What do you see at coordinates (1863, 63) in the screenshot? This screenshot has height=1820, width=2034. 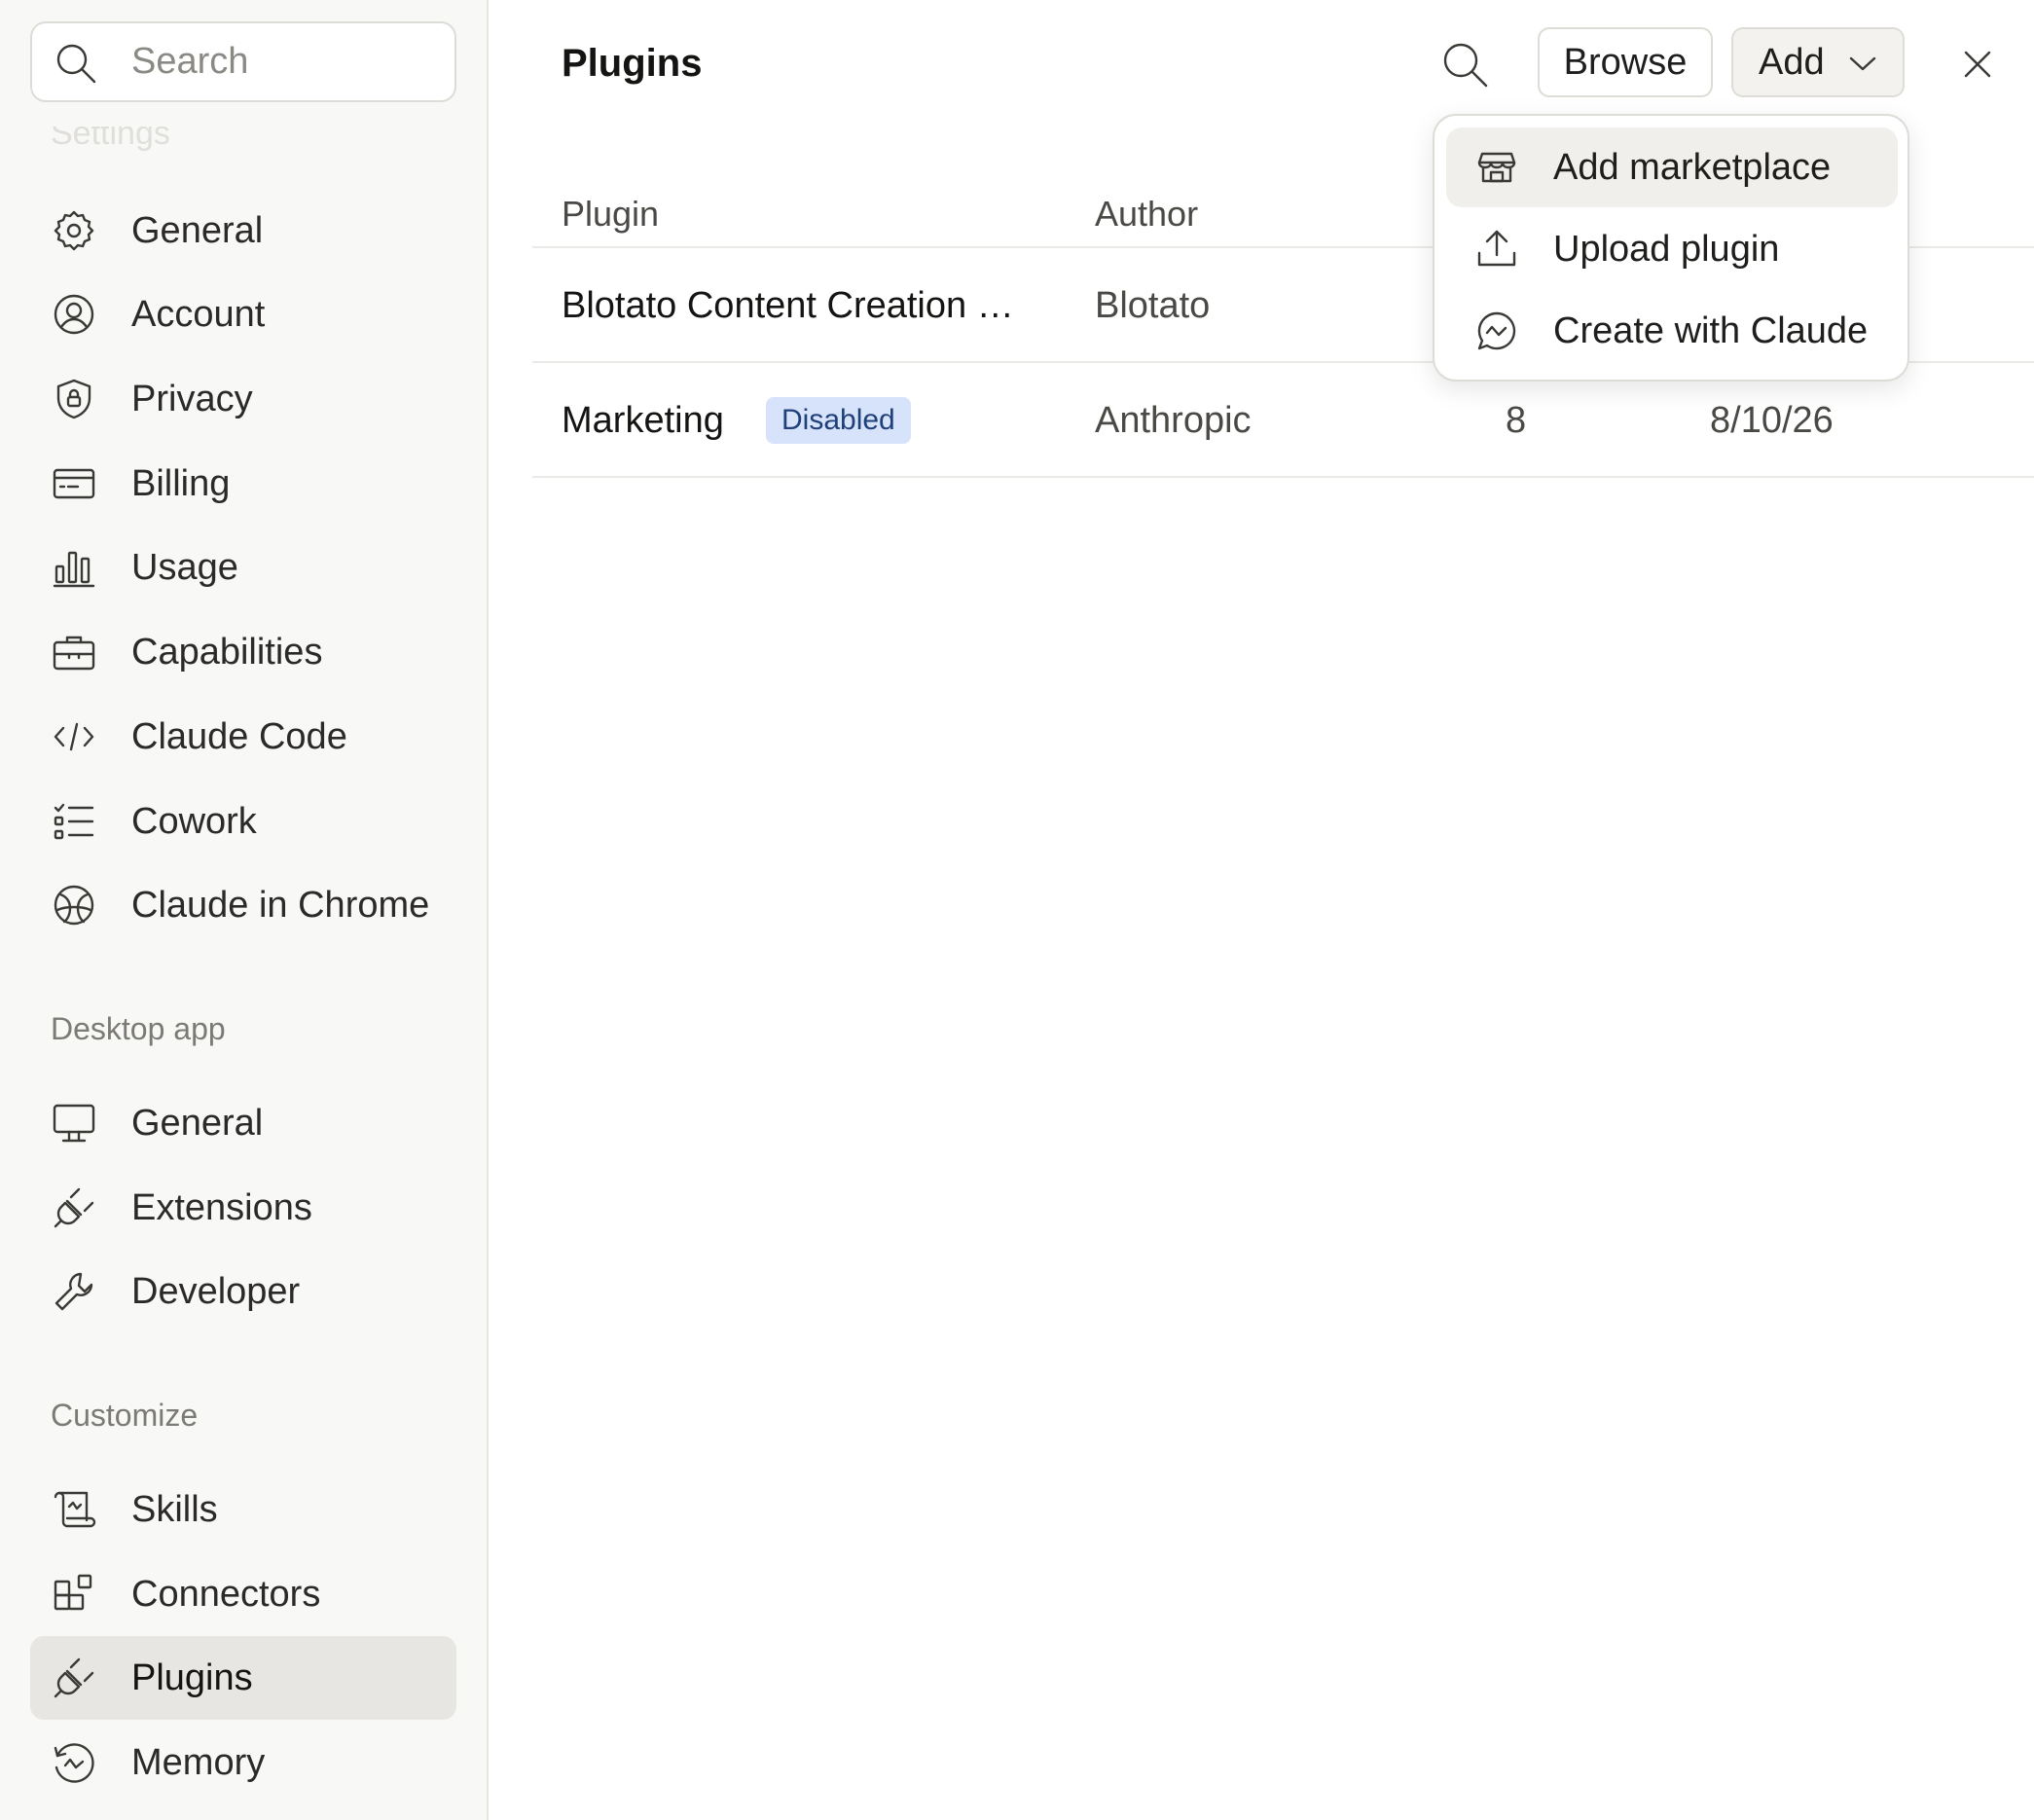 I see `chevron-down-icon` at bounding box center [1863, 63].